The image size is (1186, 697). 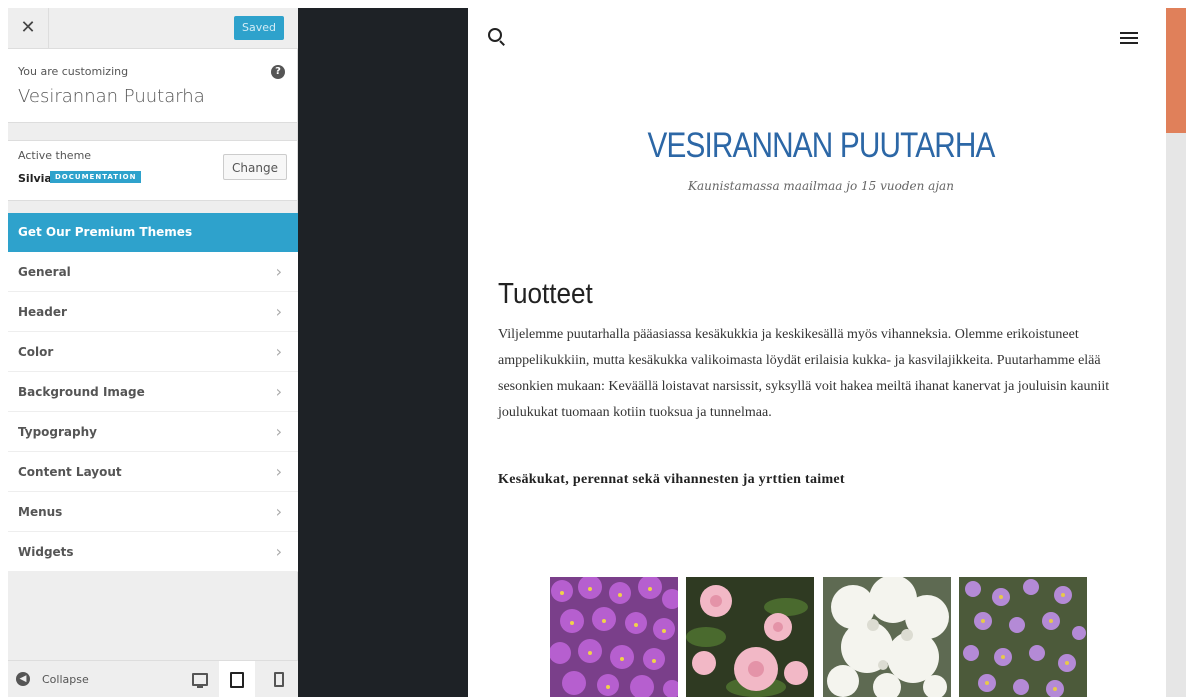 What do you see at coordinates (46, 552) in the screenshot?
I see `menu-item-label: Widgets` at bounding box center [46, 552].